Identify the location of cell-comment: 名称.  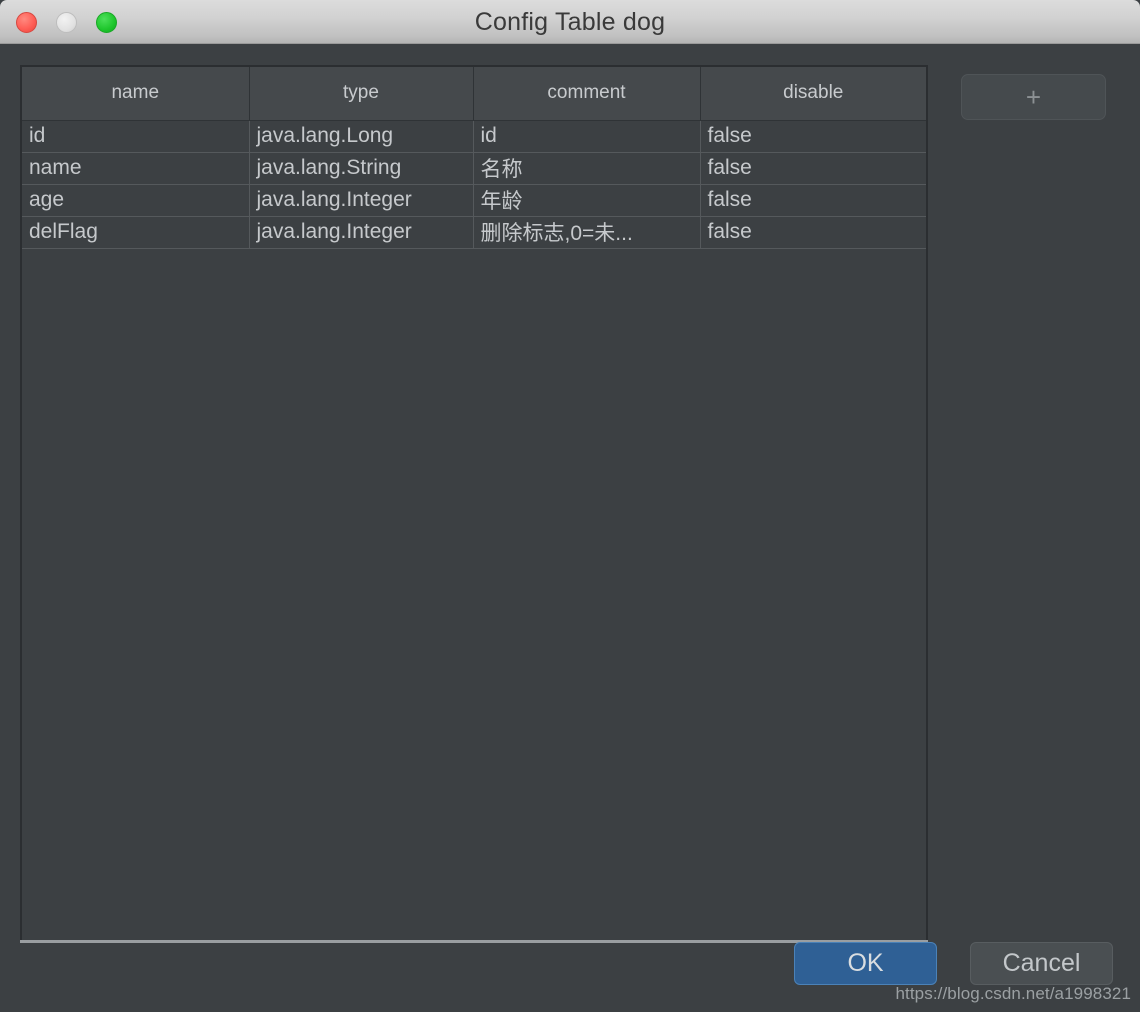
(587, 168).